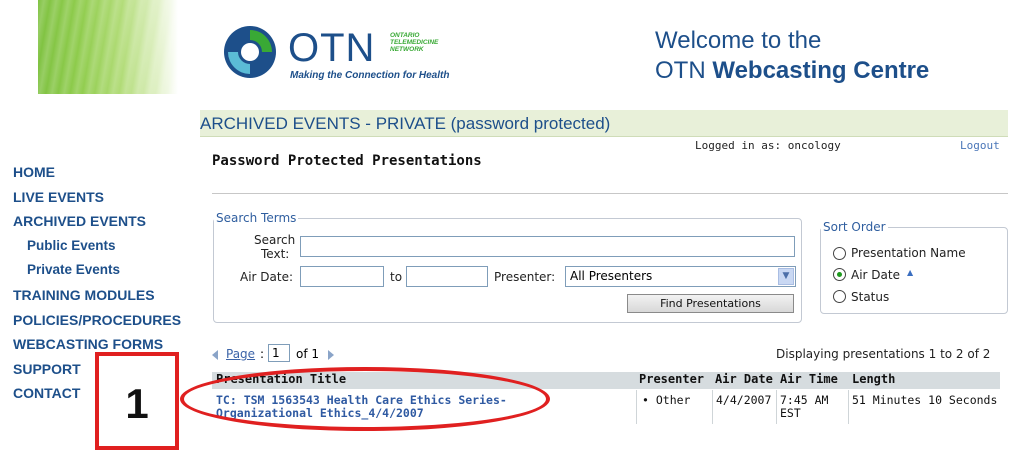 This screenshot has height=452, width=1021. I want to click on length-cell: 51 Minutes 10 Seconds, so click(925, 400).